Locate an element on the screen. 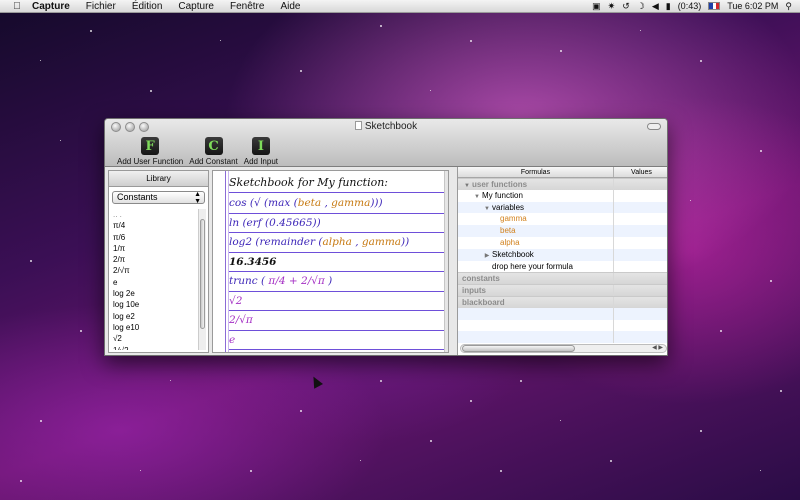 The height and width of the screenshot is (500, 800). library-item: √2 is located at coordinates (153, 338).